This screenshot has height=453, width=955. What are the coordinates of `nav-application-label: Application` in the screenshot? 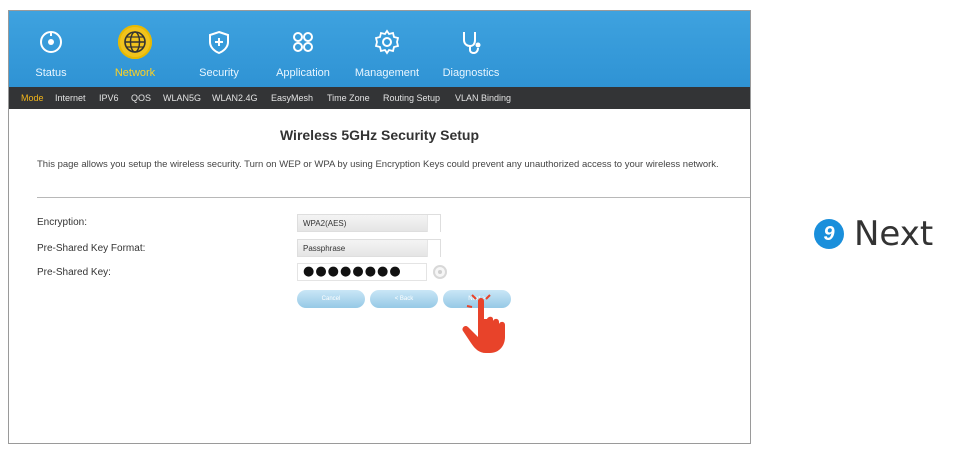 It's located at (303, 73).